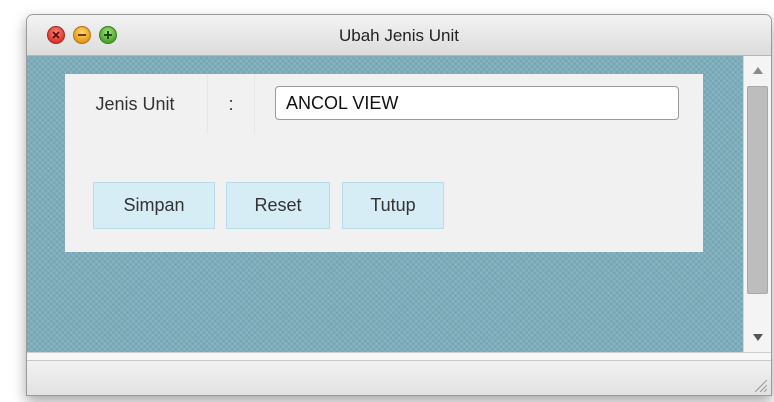 The height and width of the screenshot is (402, 774). I want to click on close-icon, so click(56, 35).